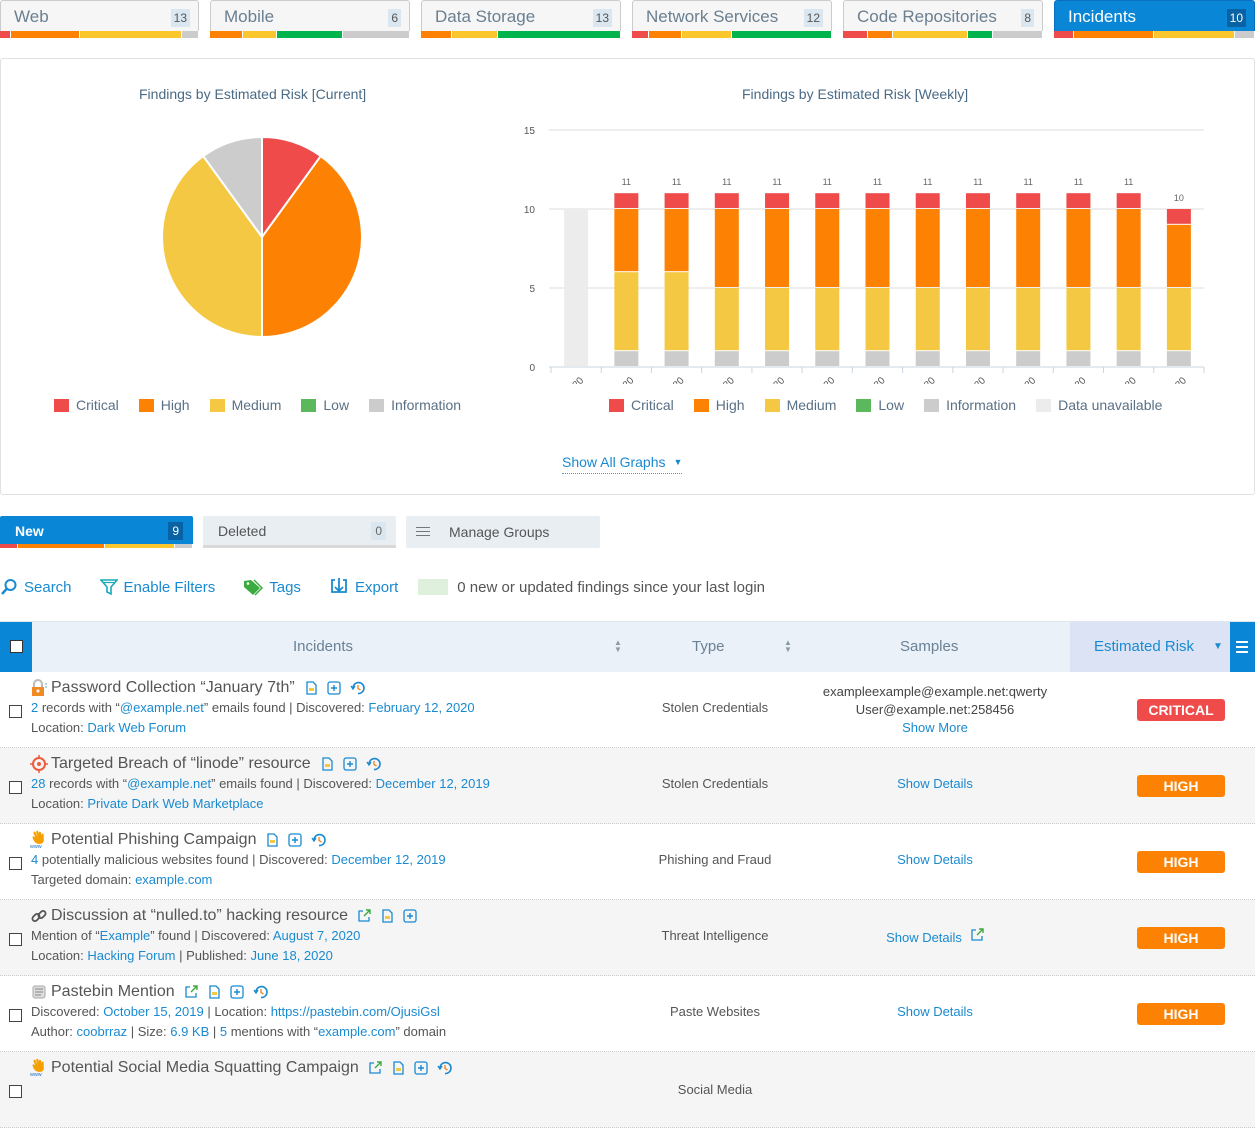  Describe the element at coordinates (503, 532) in the screenshot. I see `manage-groups-button: Manage Groups` at that location.